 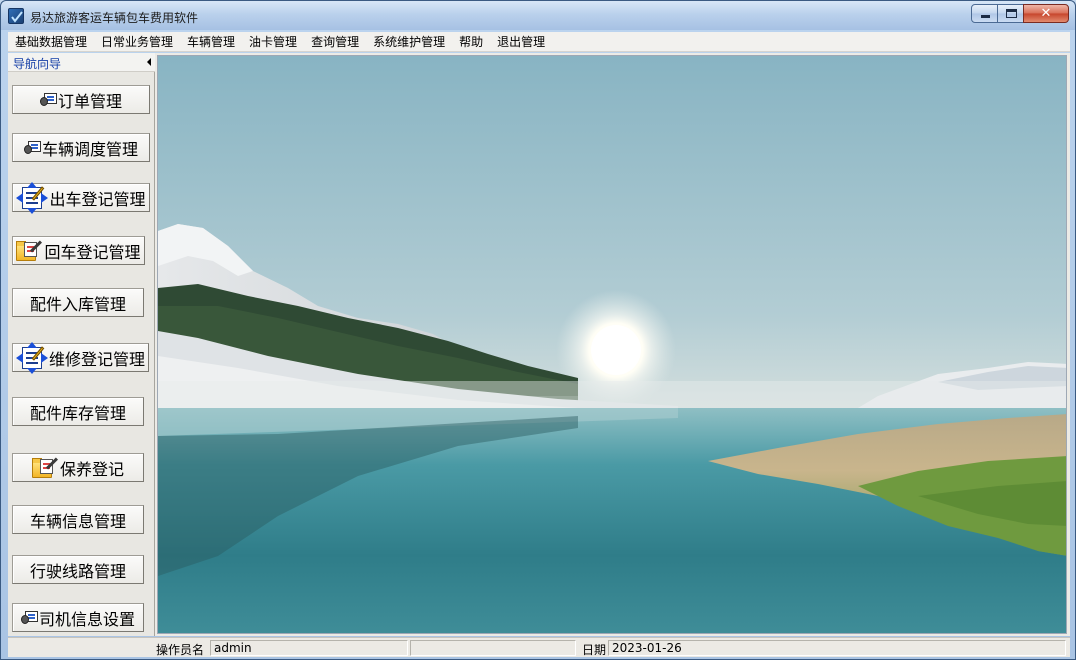 What do you see at coordinates (211, 42) in the screenshot?
I see `menu-vehicle: 车辆管理` at bounding box center [211, 42].